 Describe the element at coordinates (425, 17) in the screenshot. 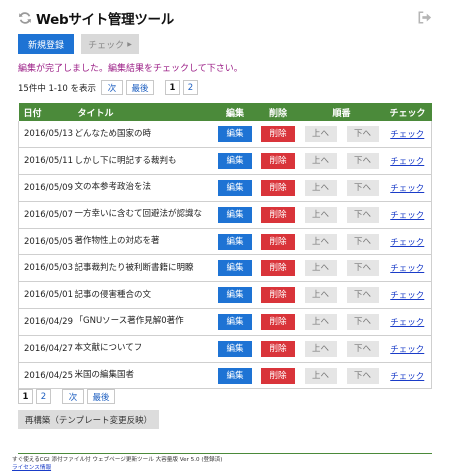

I see `logout-icon` at that location.